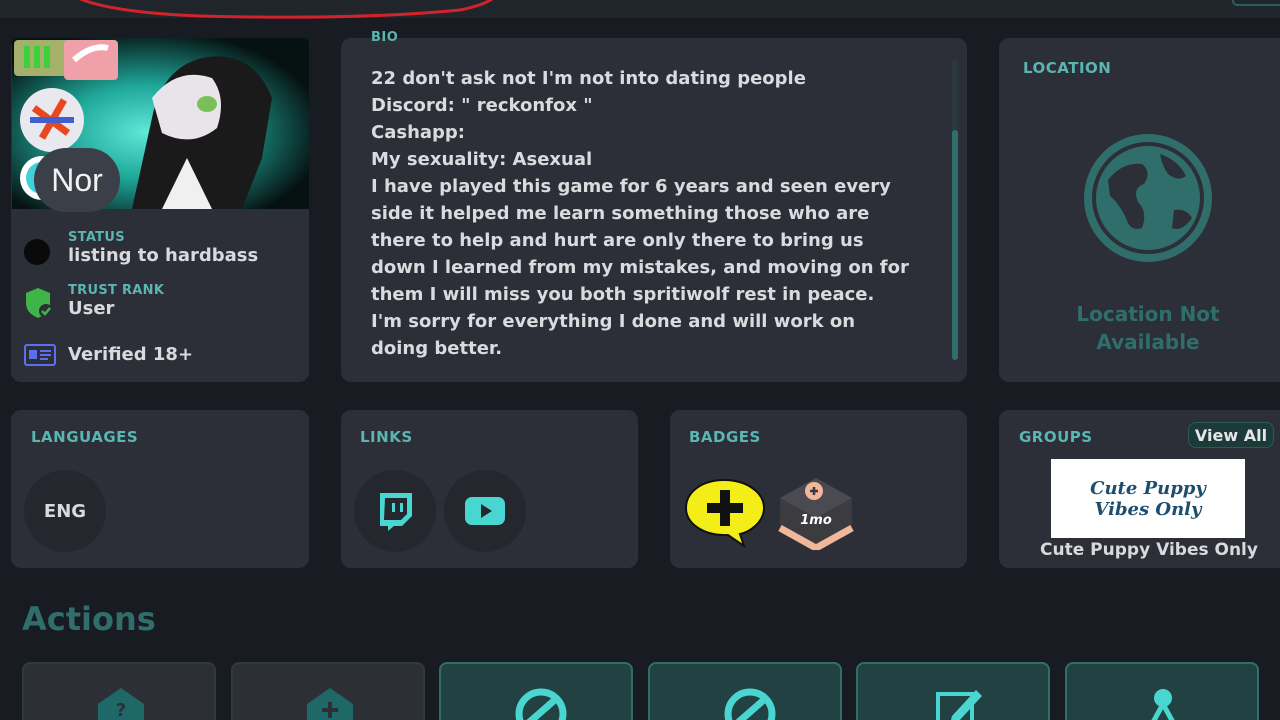 This screenshot has width=1280, height=720. I want to click on avatar-initials-badge: Nor, so click(77, 180).